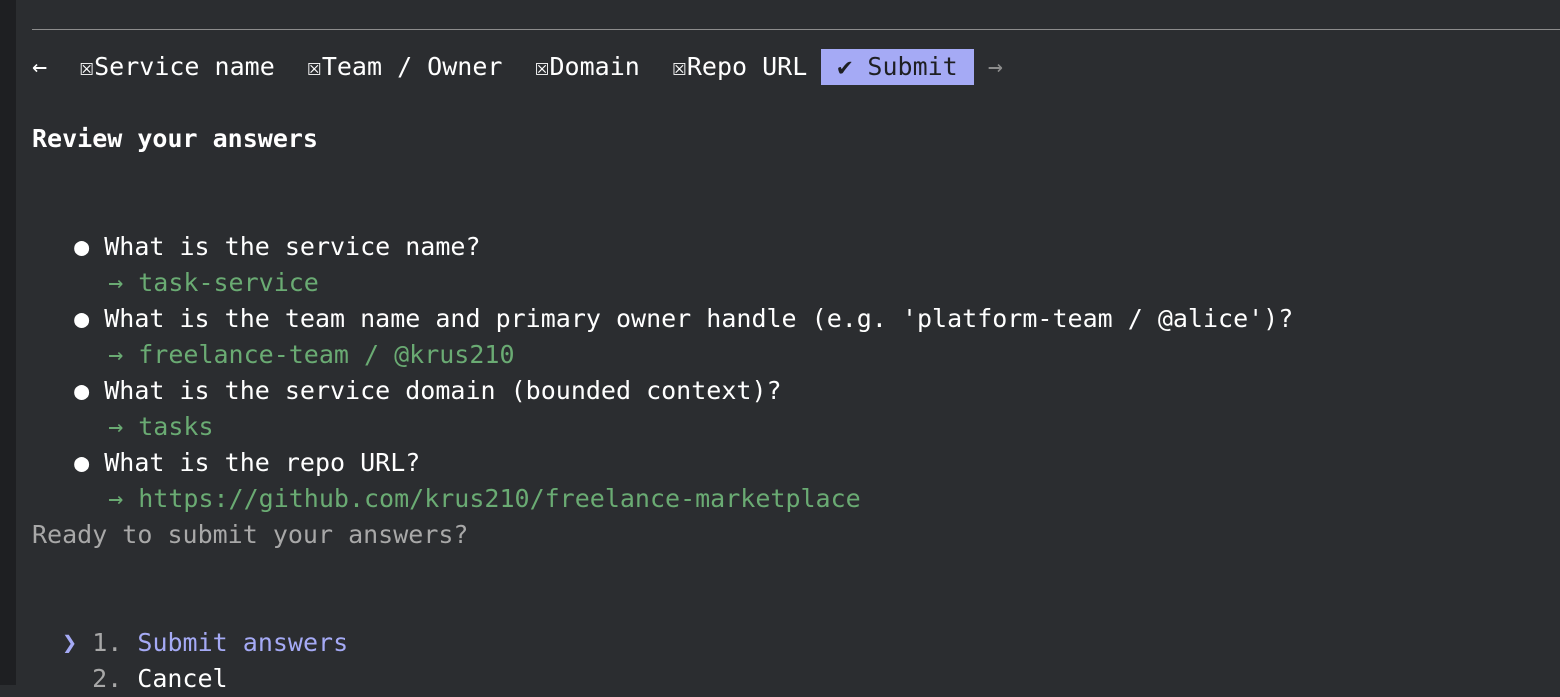 This screenshot has width=1560, height=697. I want to click on tab-submit: ✔ Submit, so click(897, 67).